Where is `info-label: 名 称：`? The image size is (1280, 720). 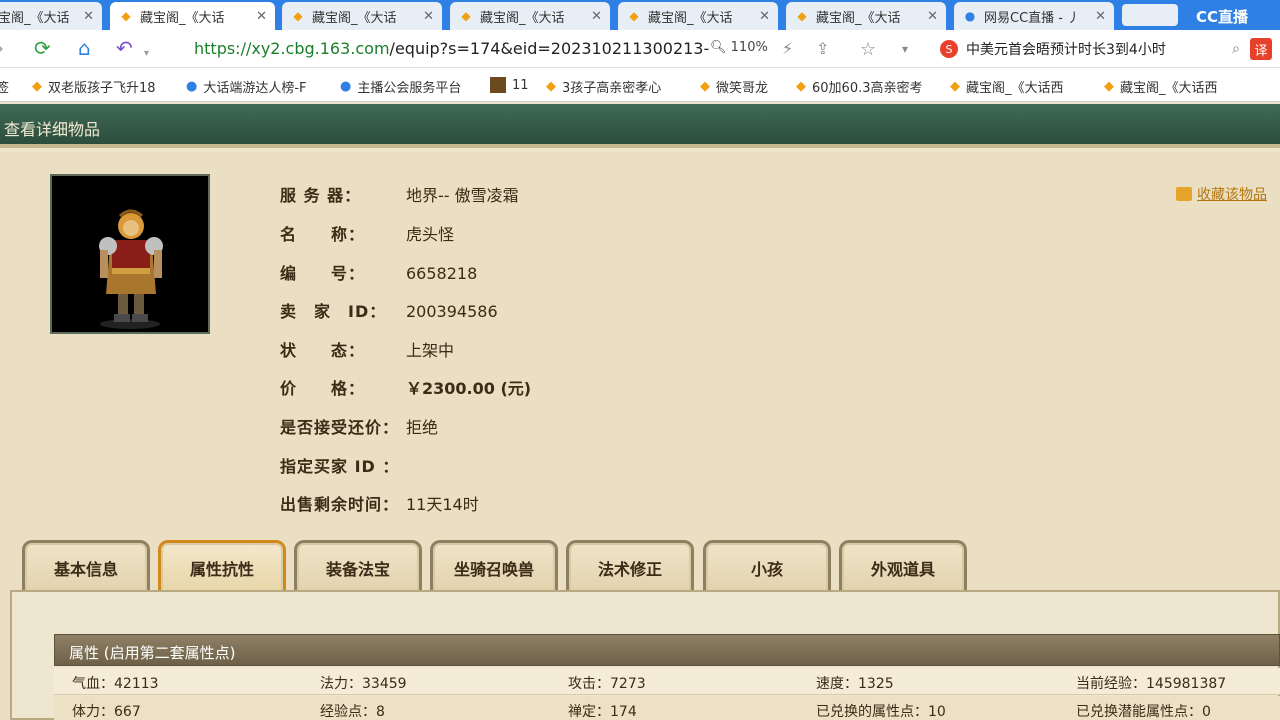 info-label: 名 称： is located at coordinates (323, 234).